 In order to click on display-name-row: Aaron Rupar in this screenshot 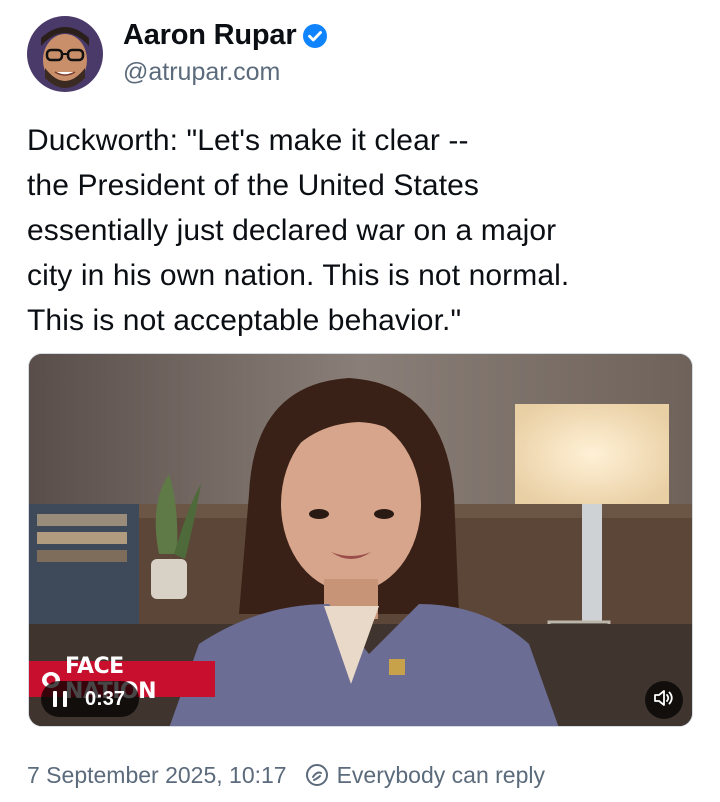, I will do `click(225, 35)`.